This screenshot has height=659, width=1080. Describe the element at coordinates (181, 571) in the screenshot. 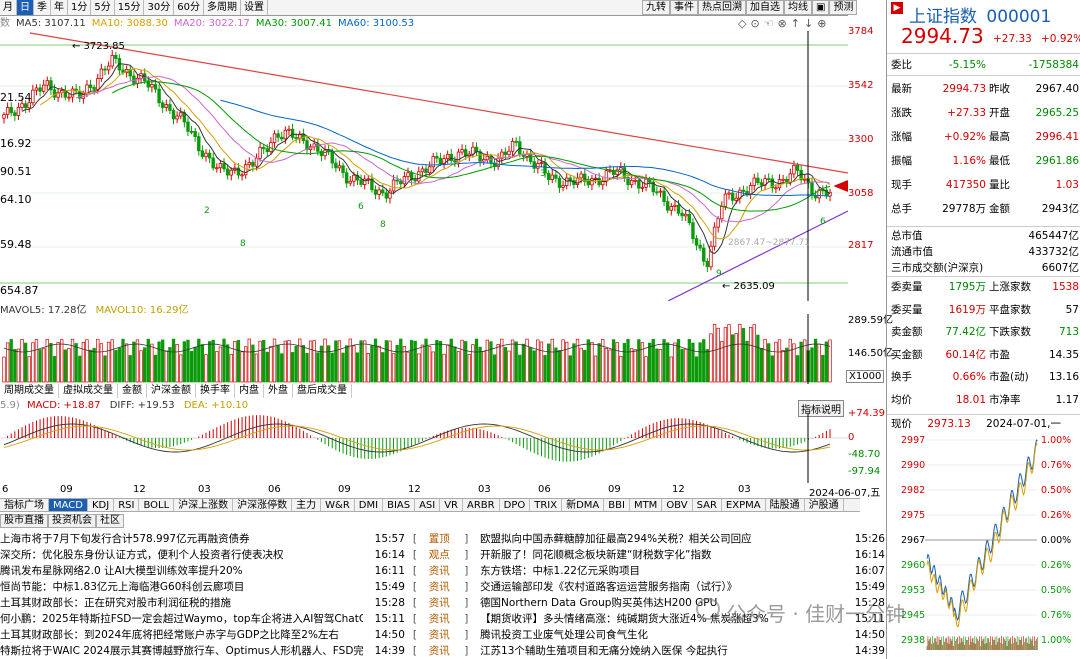

I see `news-left: 腾讯发布星脉网络2.0 让AI大模型训练效率提升20%` at that location.